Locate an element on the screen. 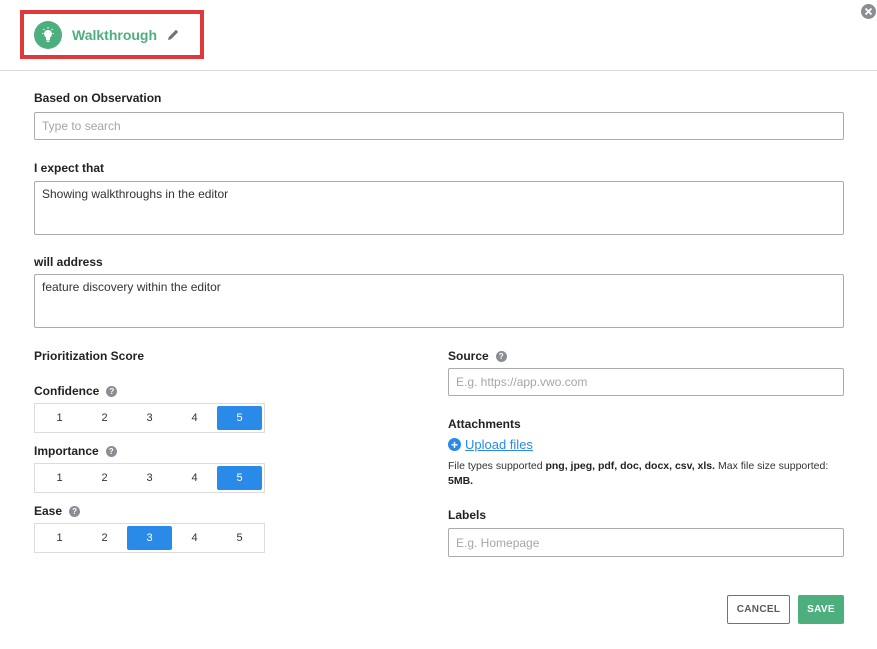  upload-files-label: Upload files is located at coordinates (499, 444).